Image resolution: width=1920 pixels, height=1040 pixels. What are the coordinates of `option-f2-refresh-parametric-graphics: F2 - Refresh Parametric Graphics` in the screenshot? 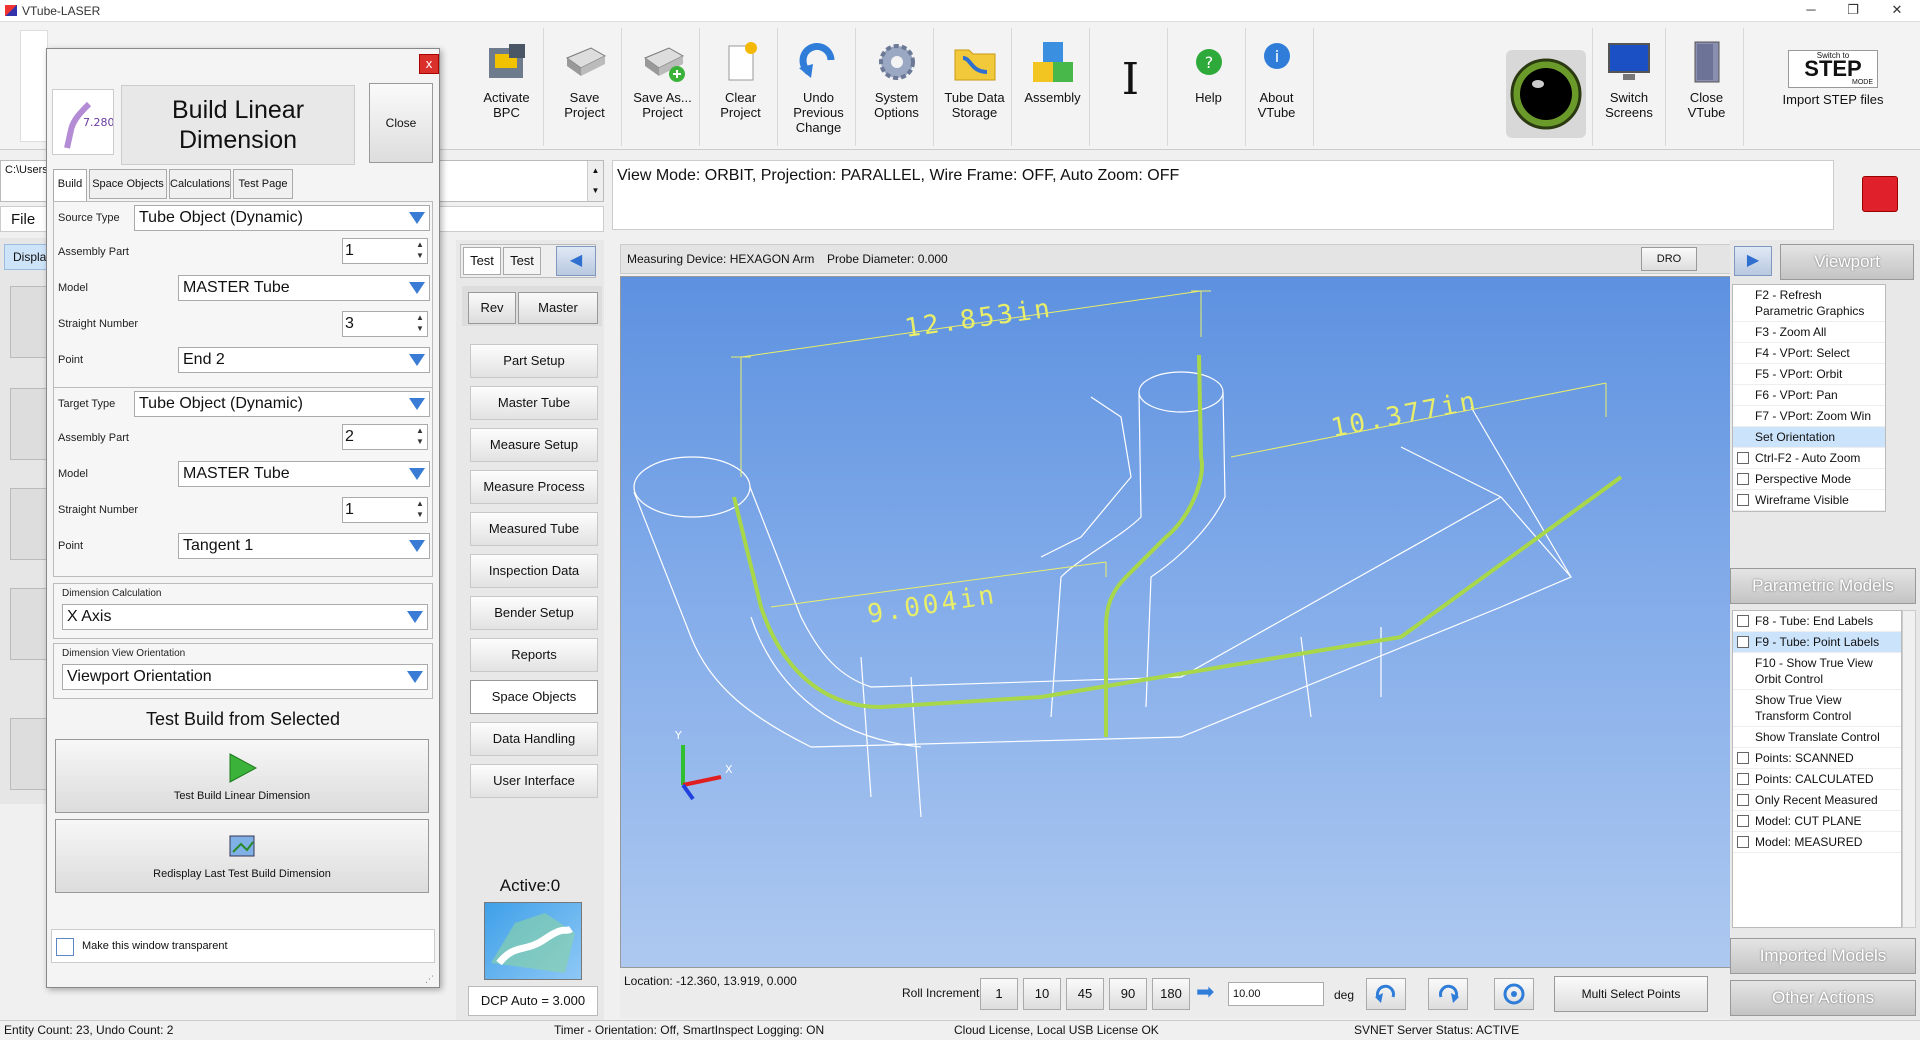 It's located at (1809, 303).